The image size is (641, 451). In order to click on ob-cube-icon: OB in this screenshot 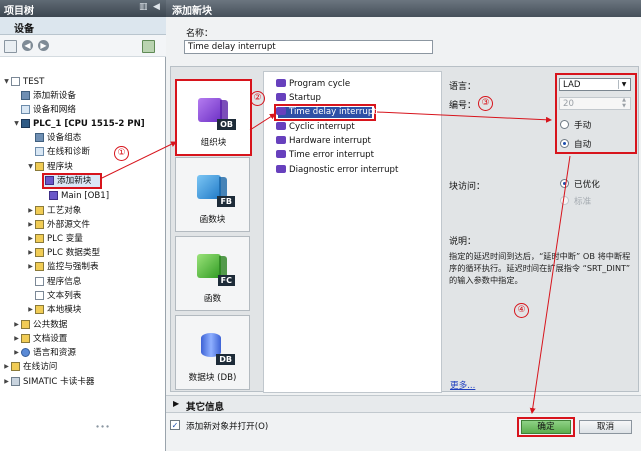, I will do `click(217, 111)`.